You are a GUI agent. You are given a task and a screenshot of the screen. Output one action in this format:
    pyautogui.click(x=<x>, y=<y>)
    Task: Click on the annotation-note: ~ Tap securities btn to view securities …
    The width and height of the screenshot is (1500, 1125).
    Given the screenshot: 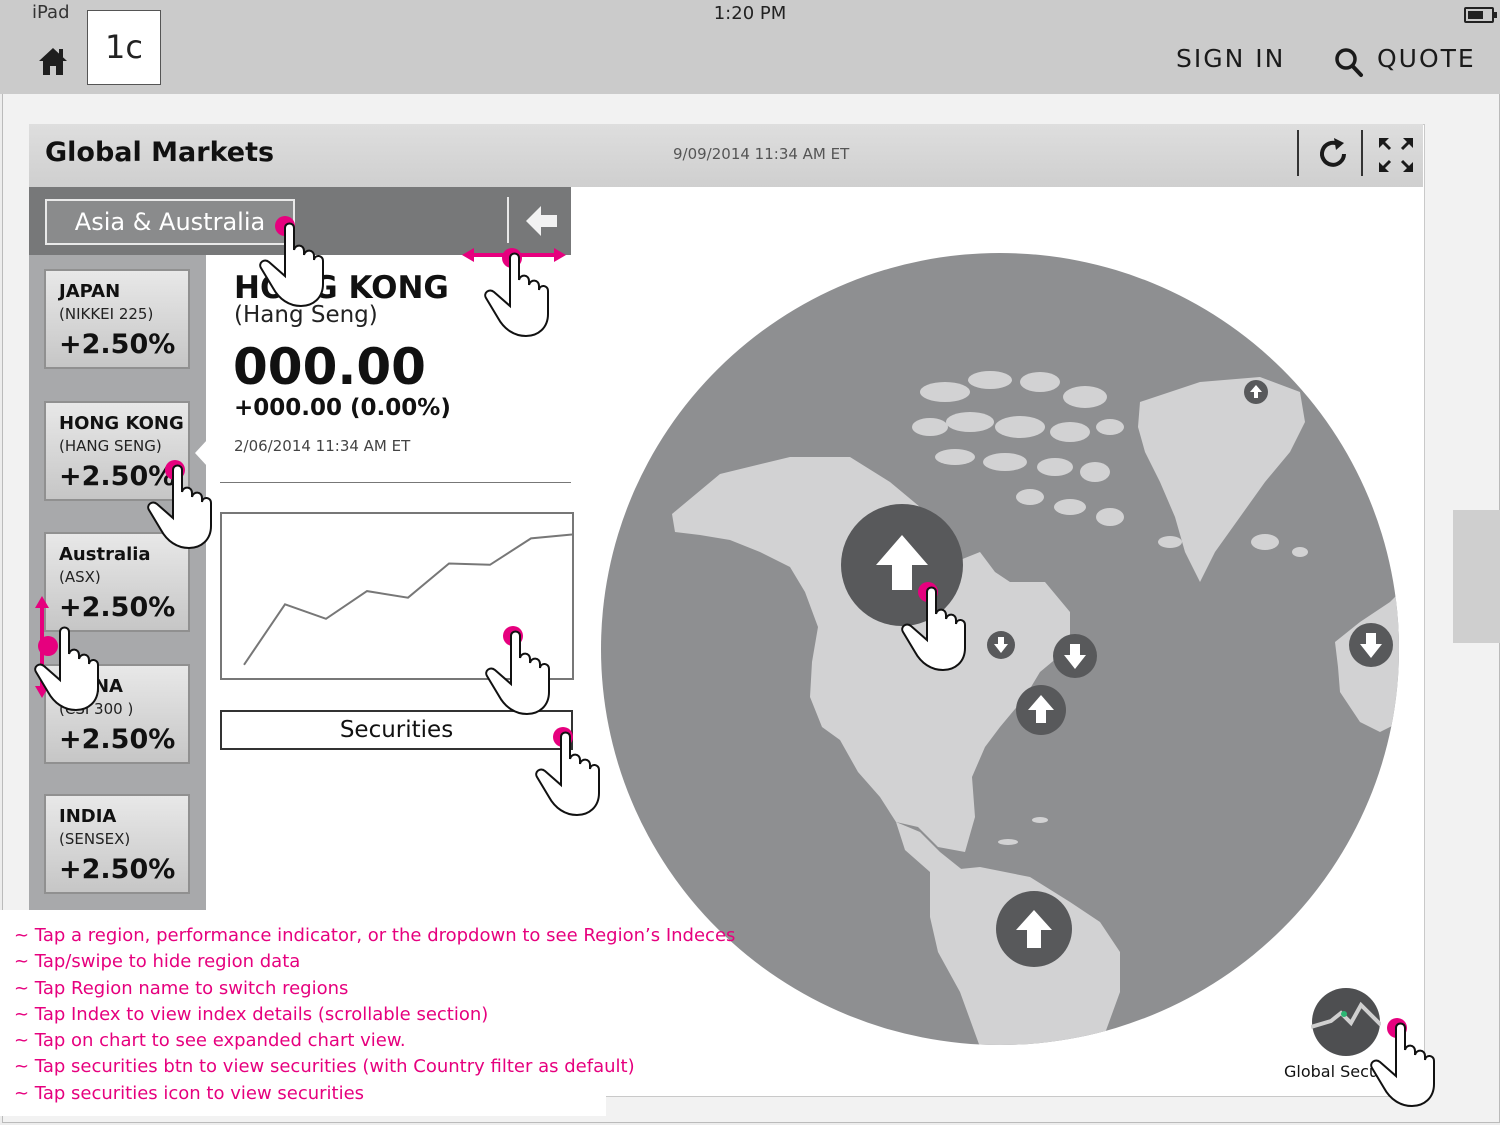 What is the action you would take?
    pyautogui.click(x=324, y=1067)
    